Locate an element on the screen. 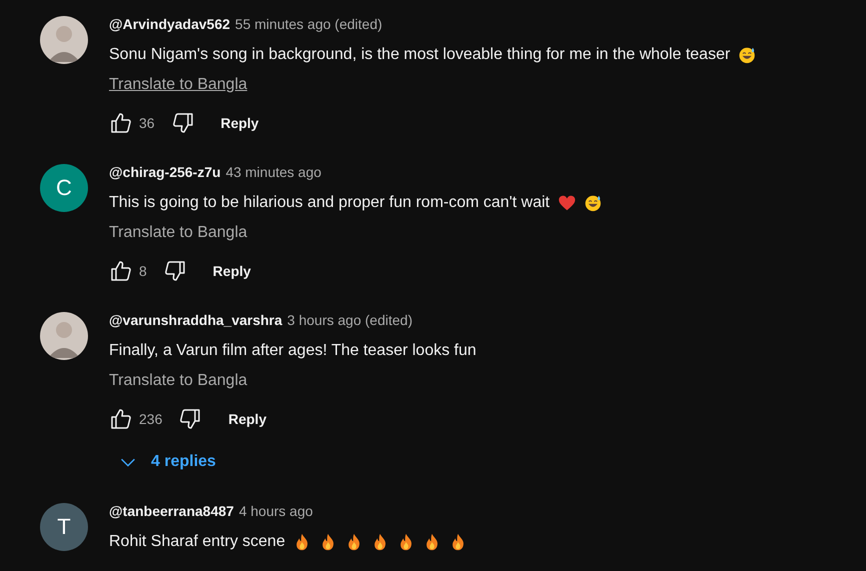  comment-text: This is going to be hilarious and proper fun rom-com can't wait is located at coordinates (329, 203).